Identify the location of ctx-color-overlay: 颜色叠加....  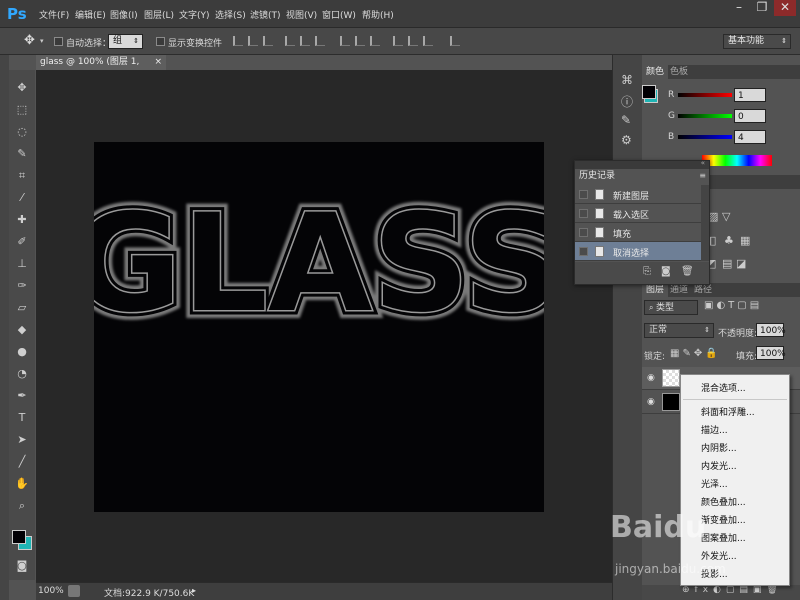
(723, 501).